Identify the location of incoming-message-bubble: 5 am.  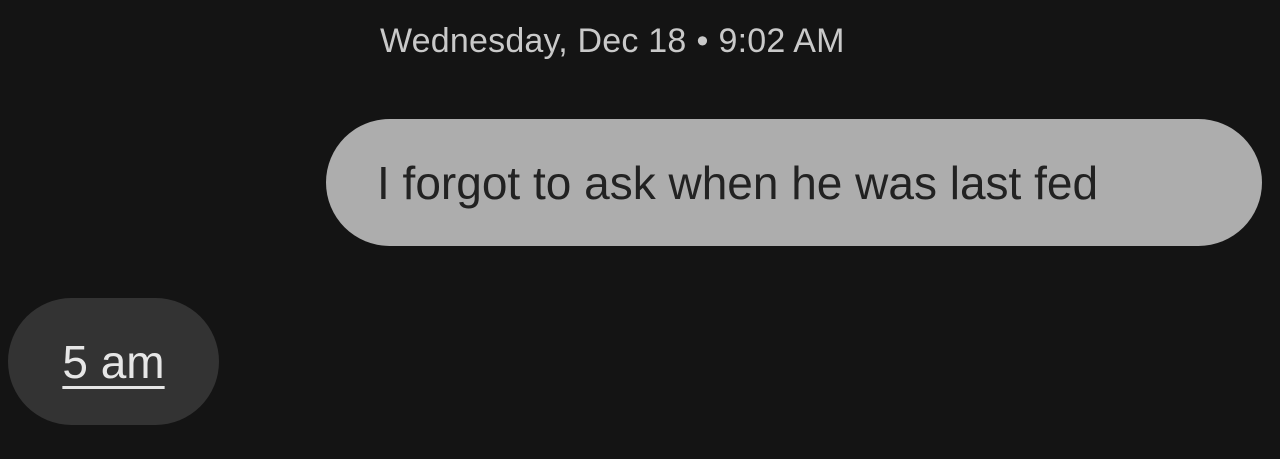
(113, 361).